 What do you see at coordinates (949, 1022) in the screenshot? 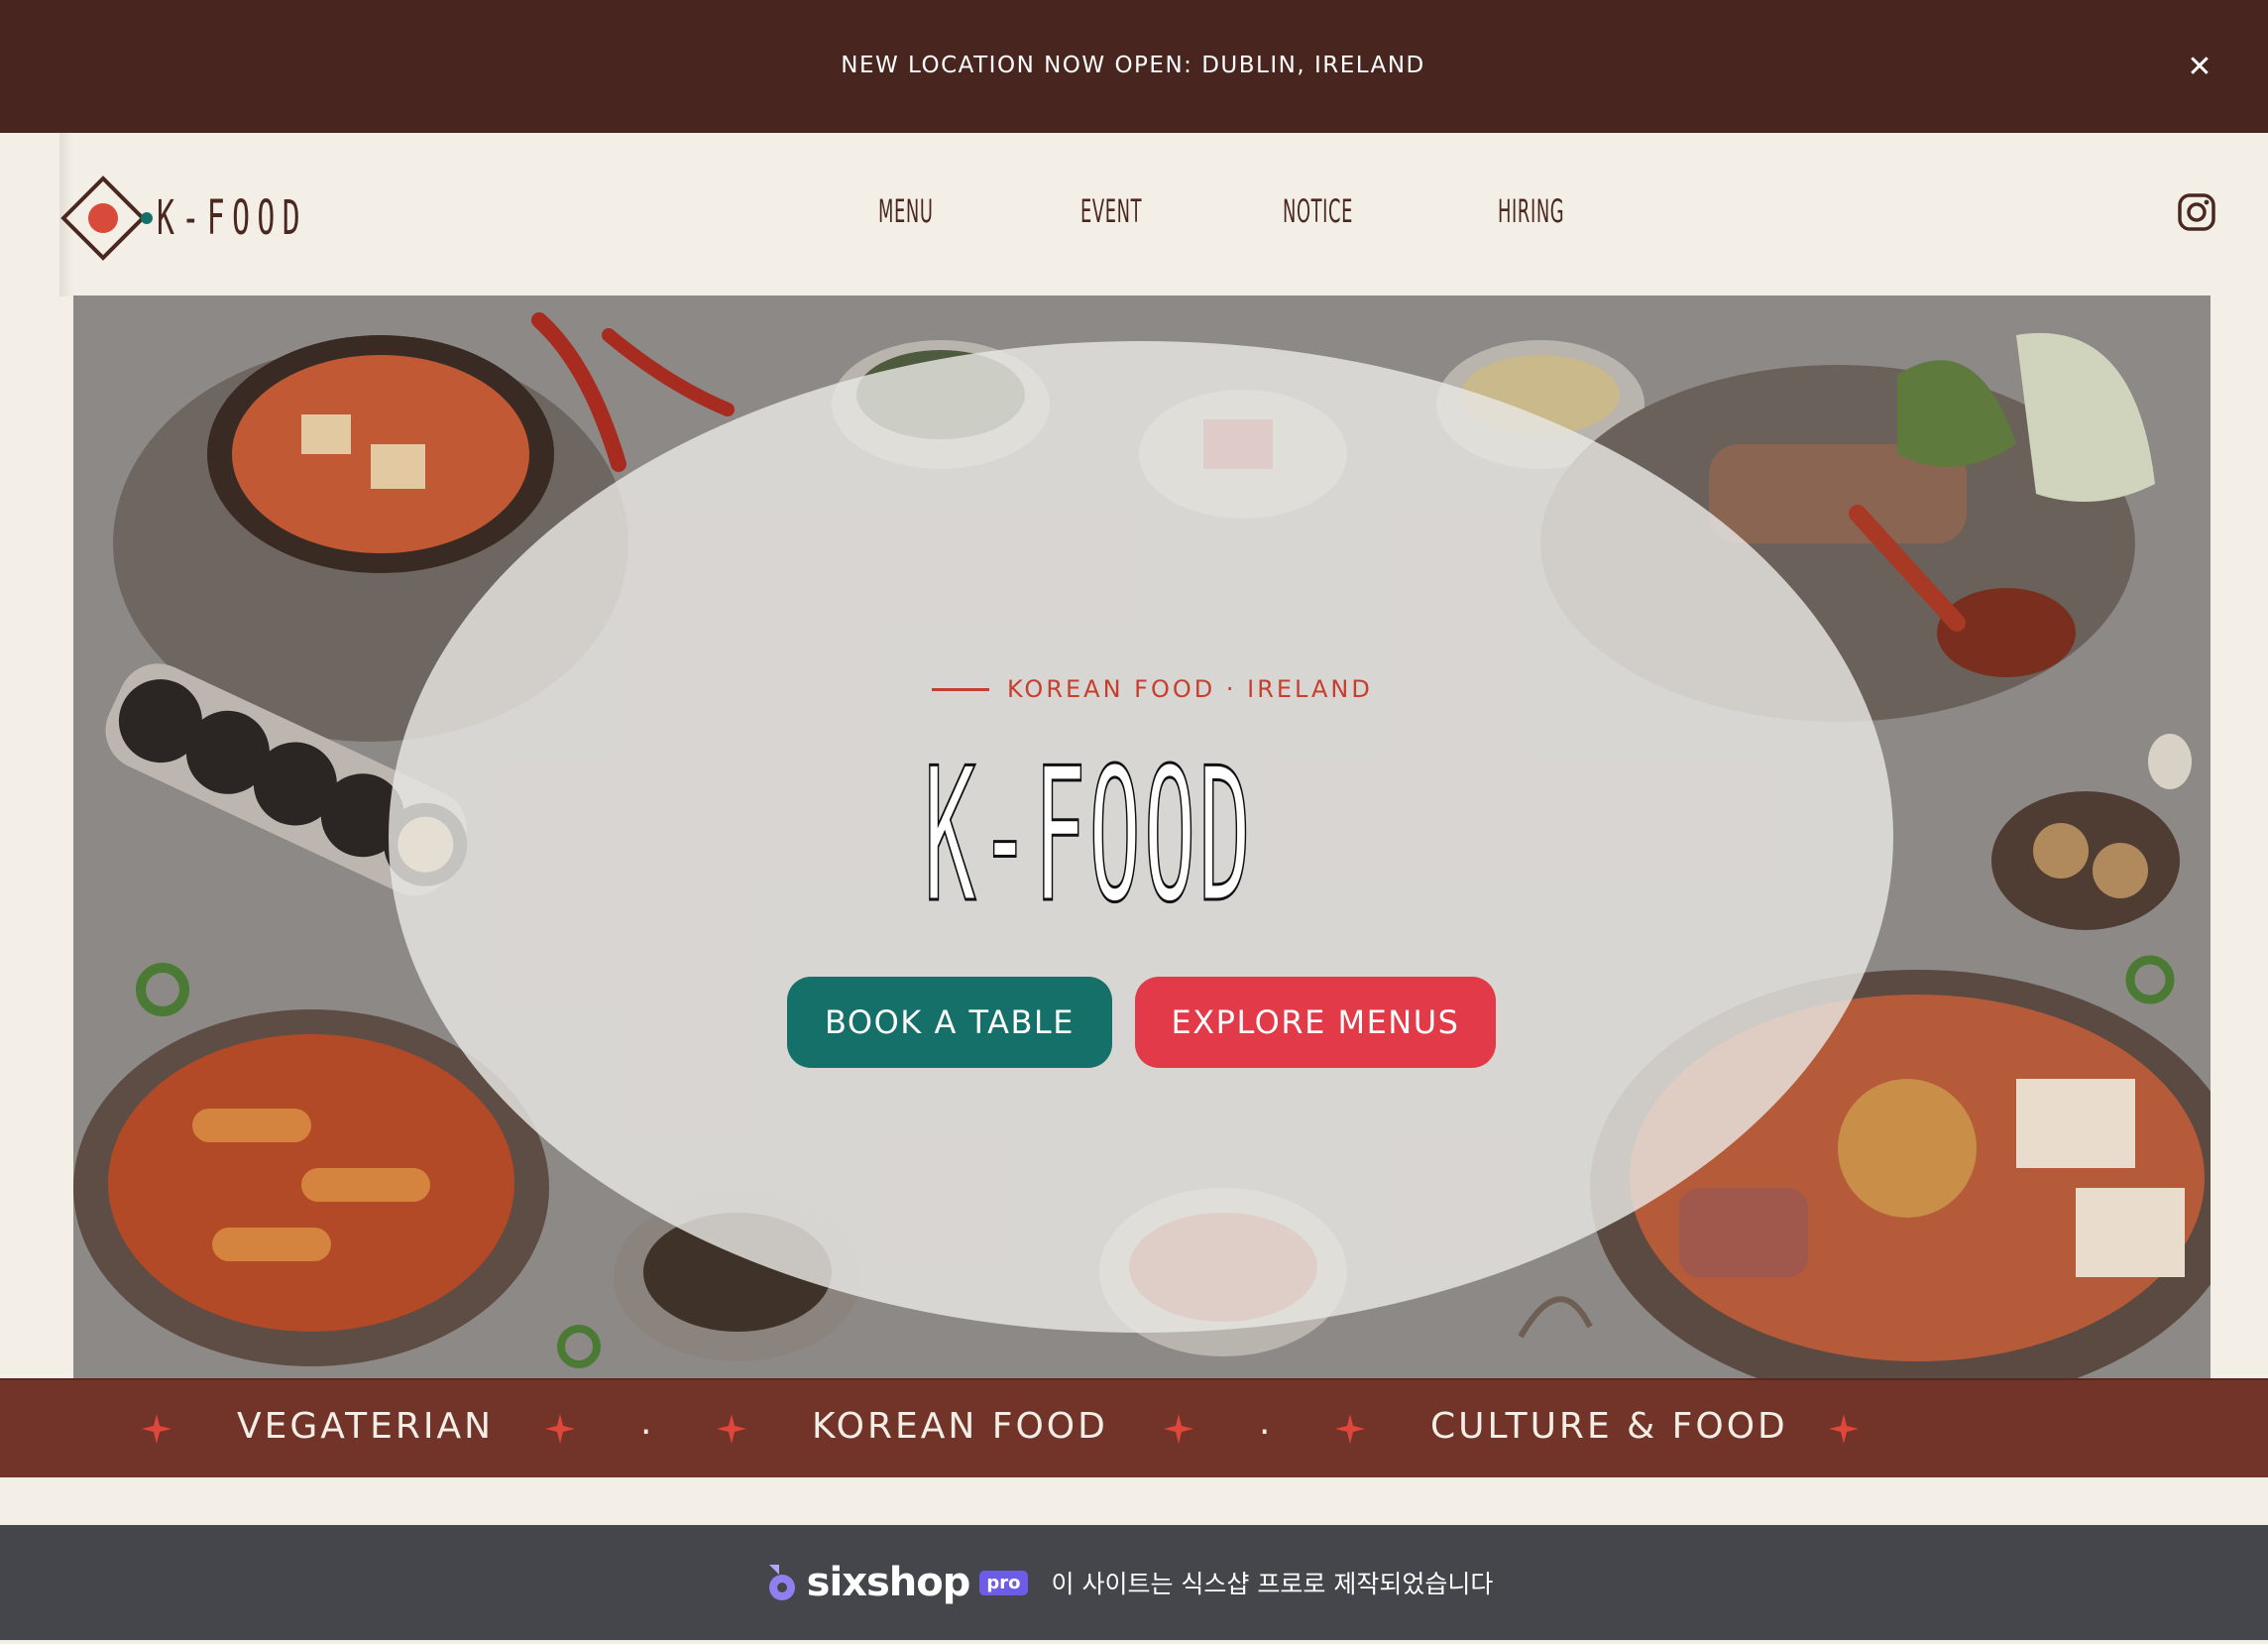
I see `book-table-button: BOOK A TABLE` at bounding box center [949, 1022].